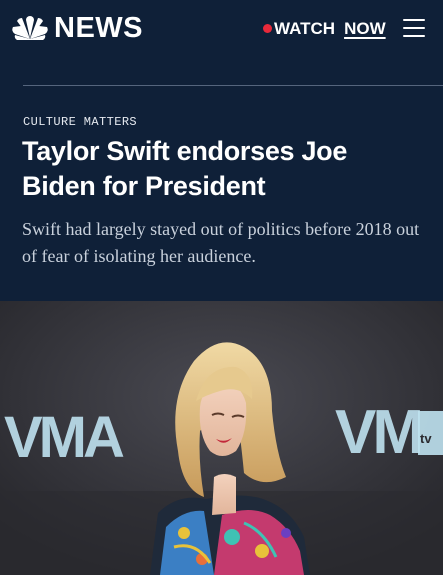 The height and width of the screenshot is (575, 443). What do you see at coordinates (365, 28) in the screenshot?
I see `now-label: NOW` at bounding box center [365, 28].